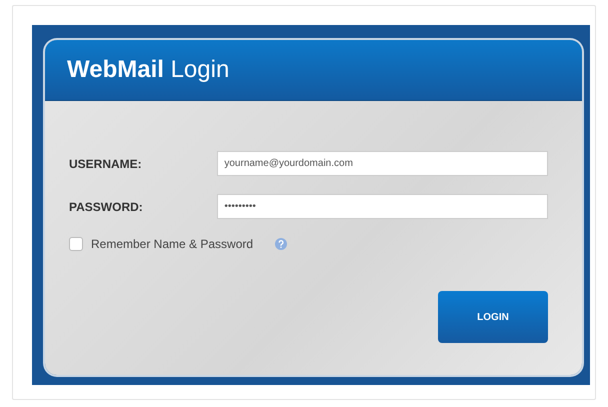 The height and width of the screenshot is (407, 608). Describe the element at coordinates (493, 317) in the screenshot. I see `login-button: LOGIN` at that location.